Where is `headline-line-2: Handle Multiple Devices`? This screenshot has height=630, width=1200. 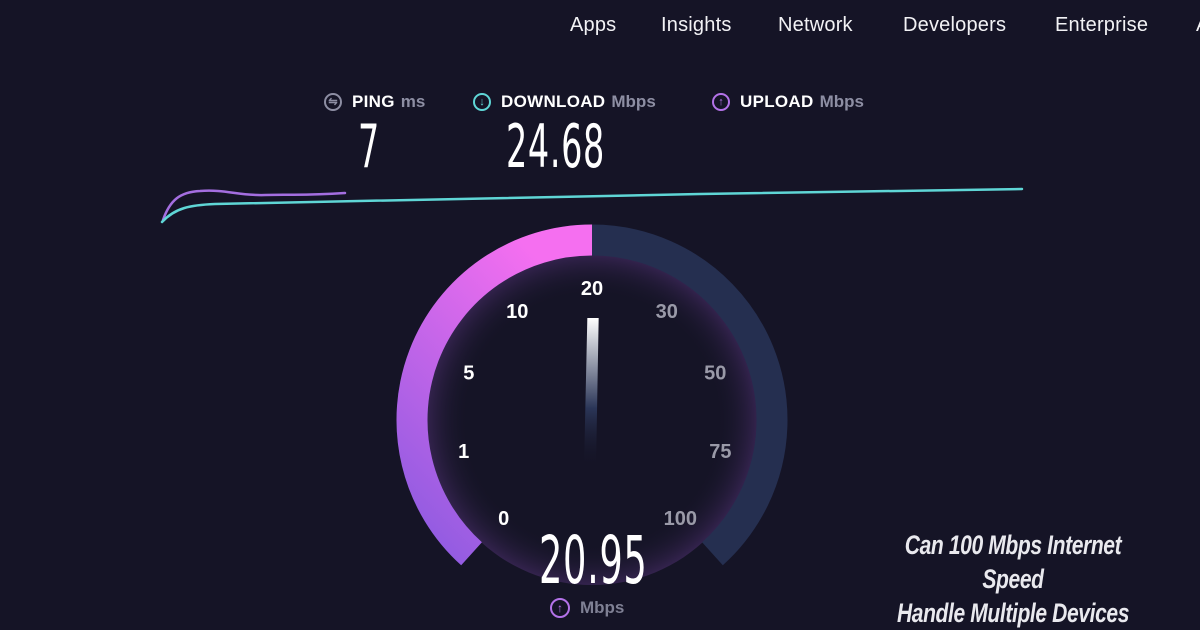 headline-line-2: Handle Multiple Devices is located at coordinates (1013, 613).